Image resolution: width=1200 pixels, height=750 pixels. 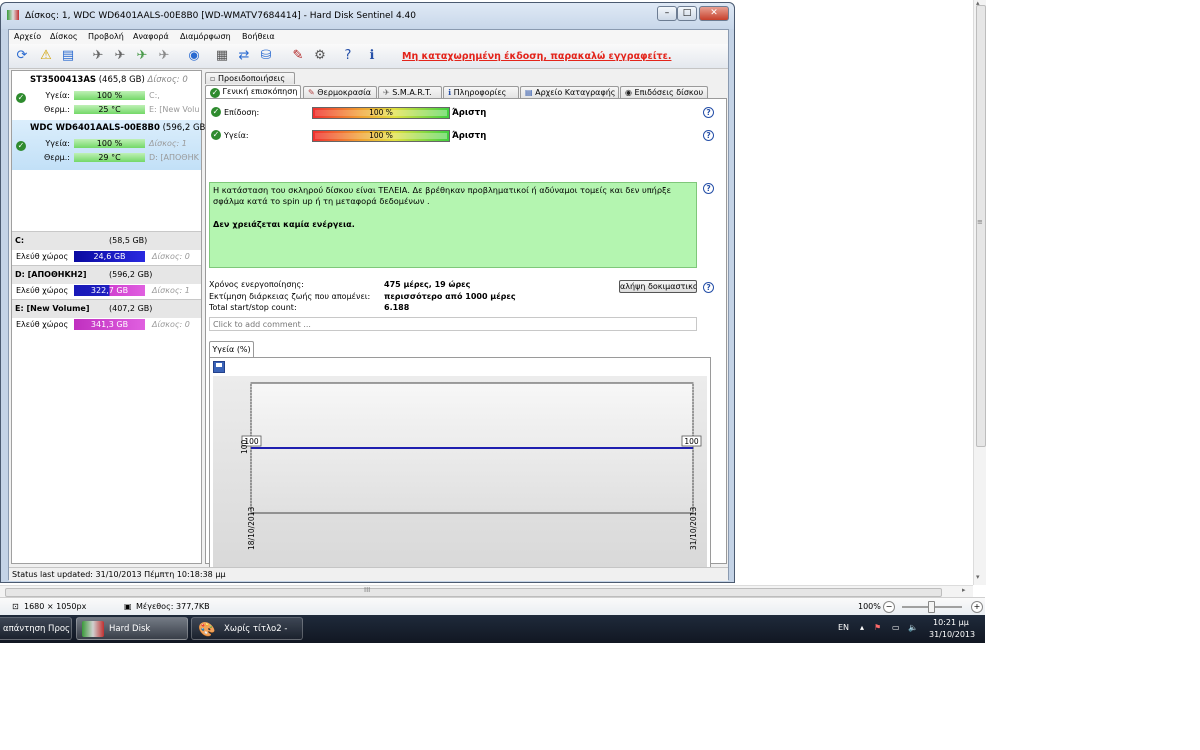 What do you see at coordinates (473, 592) in the screenshot?
I see `hscroll-thumb` at bounding box center [473, 592].